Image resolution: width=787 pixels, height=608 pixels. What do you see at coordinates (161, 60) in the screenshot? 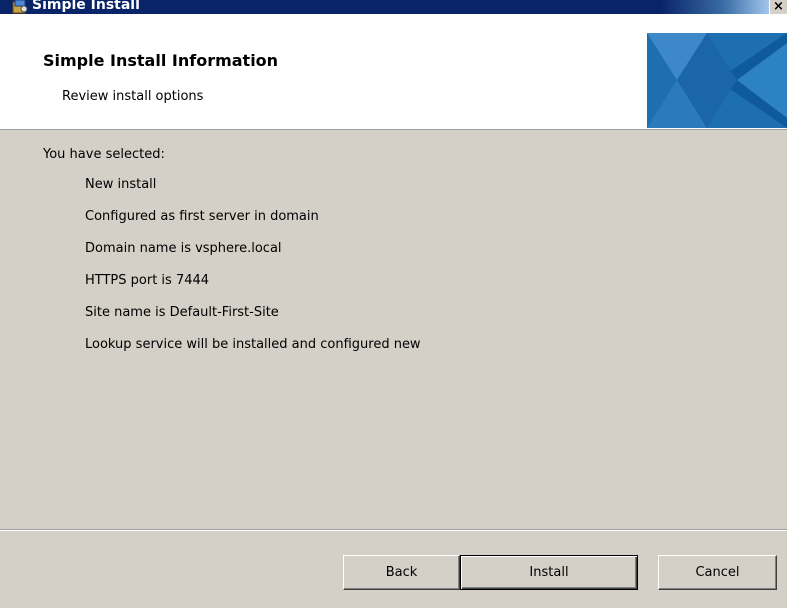
I see `page-title: Simple Install Information` at bounding box center [161, 60].